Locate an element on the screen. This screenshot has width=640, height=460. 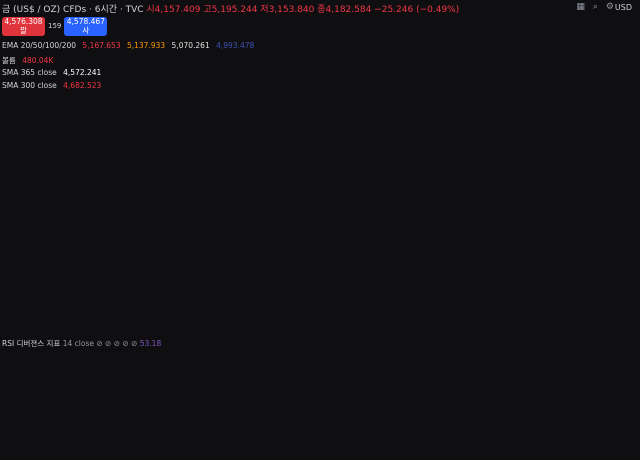
fib-label: 0.382 (4,941.139) is located at coordinates (171, 137).